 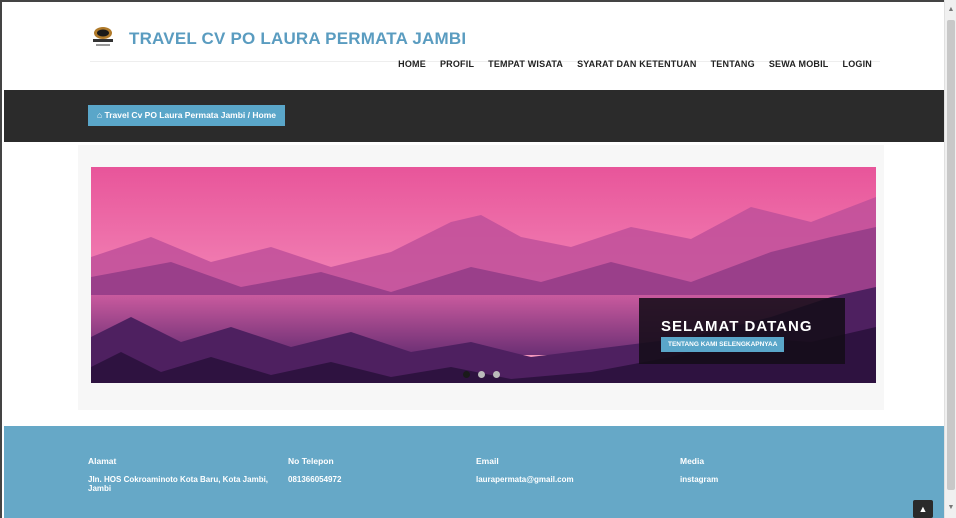 I want to click on back-to-top-button: ▲, so click(x=923, y=509).